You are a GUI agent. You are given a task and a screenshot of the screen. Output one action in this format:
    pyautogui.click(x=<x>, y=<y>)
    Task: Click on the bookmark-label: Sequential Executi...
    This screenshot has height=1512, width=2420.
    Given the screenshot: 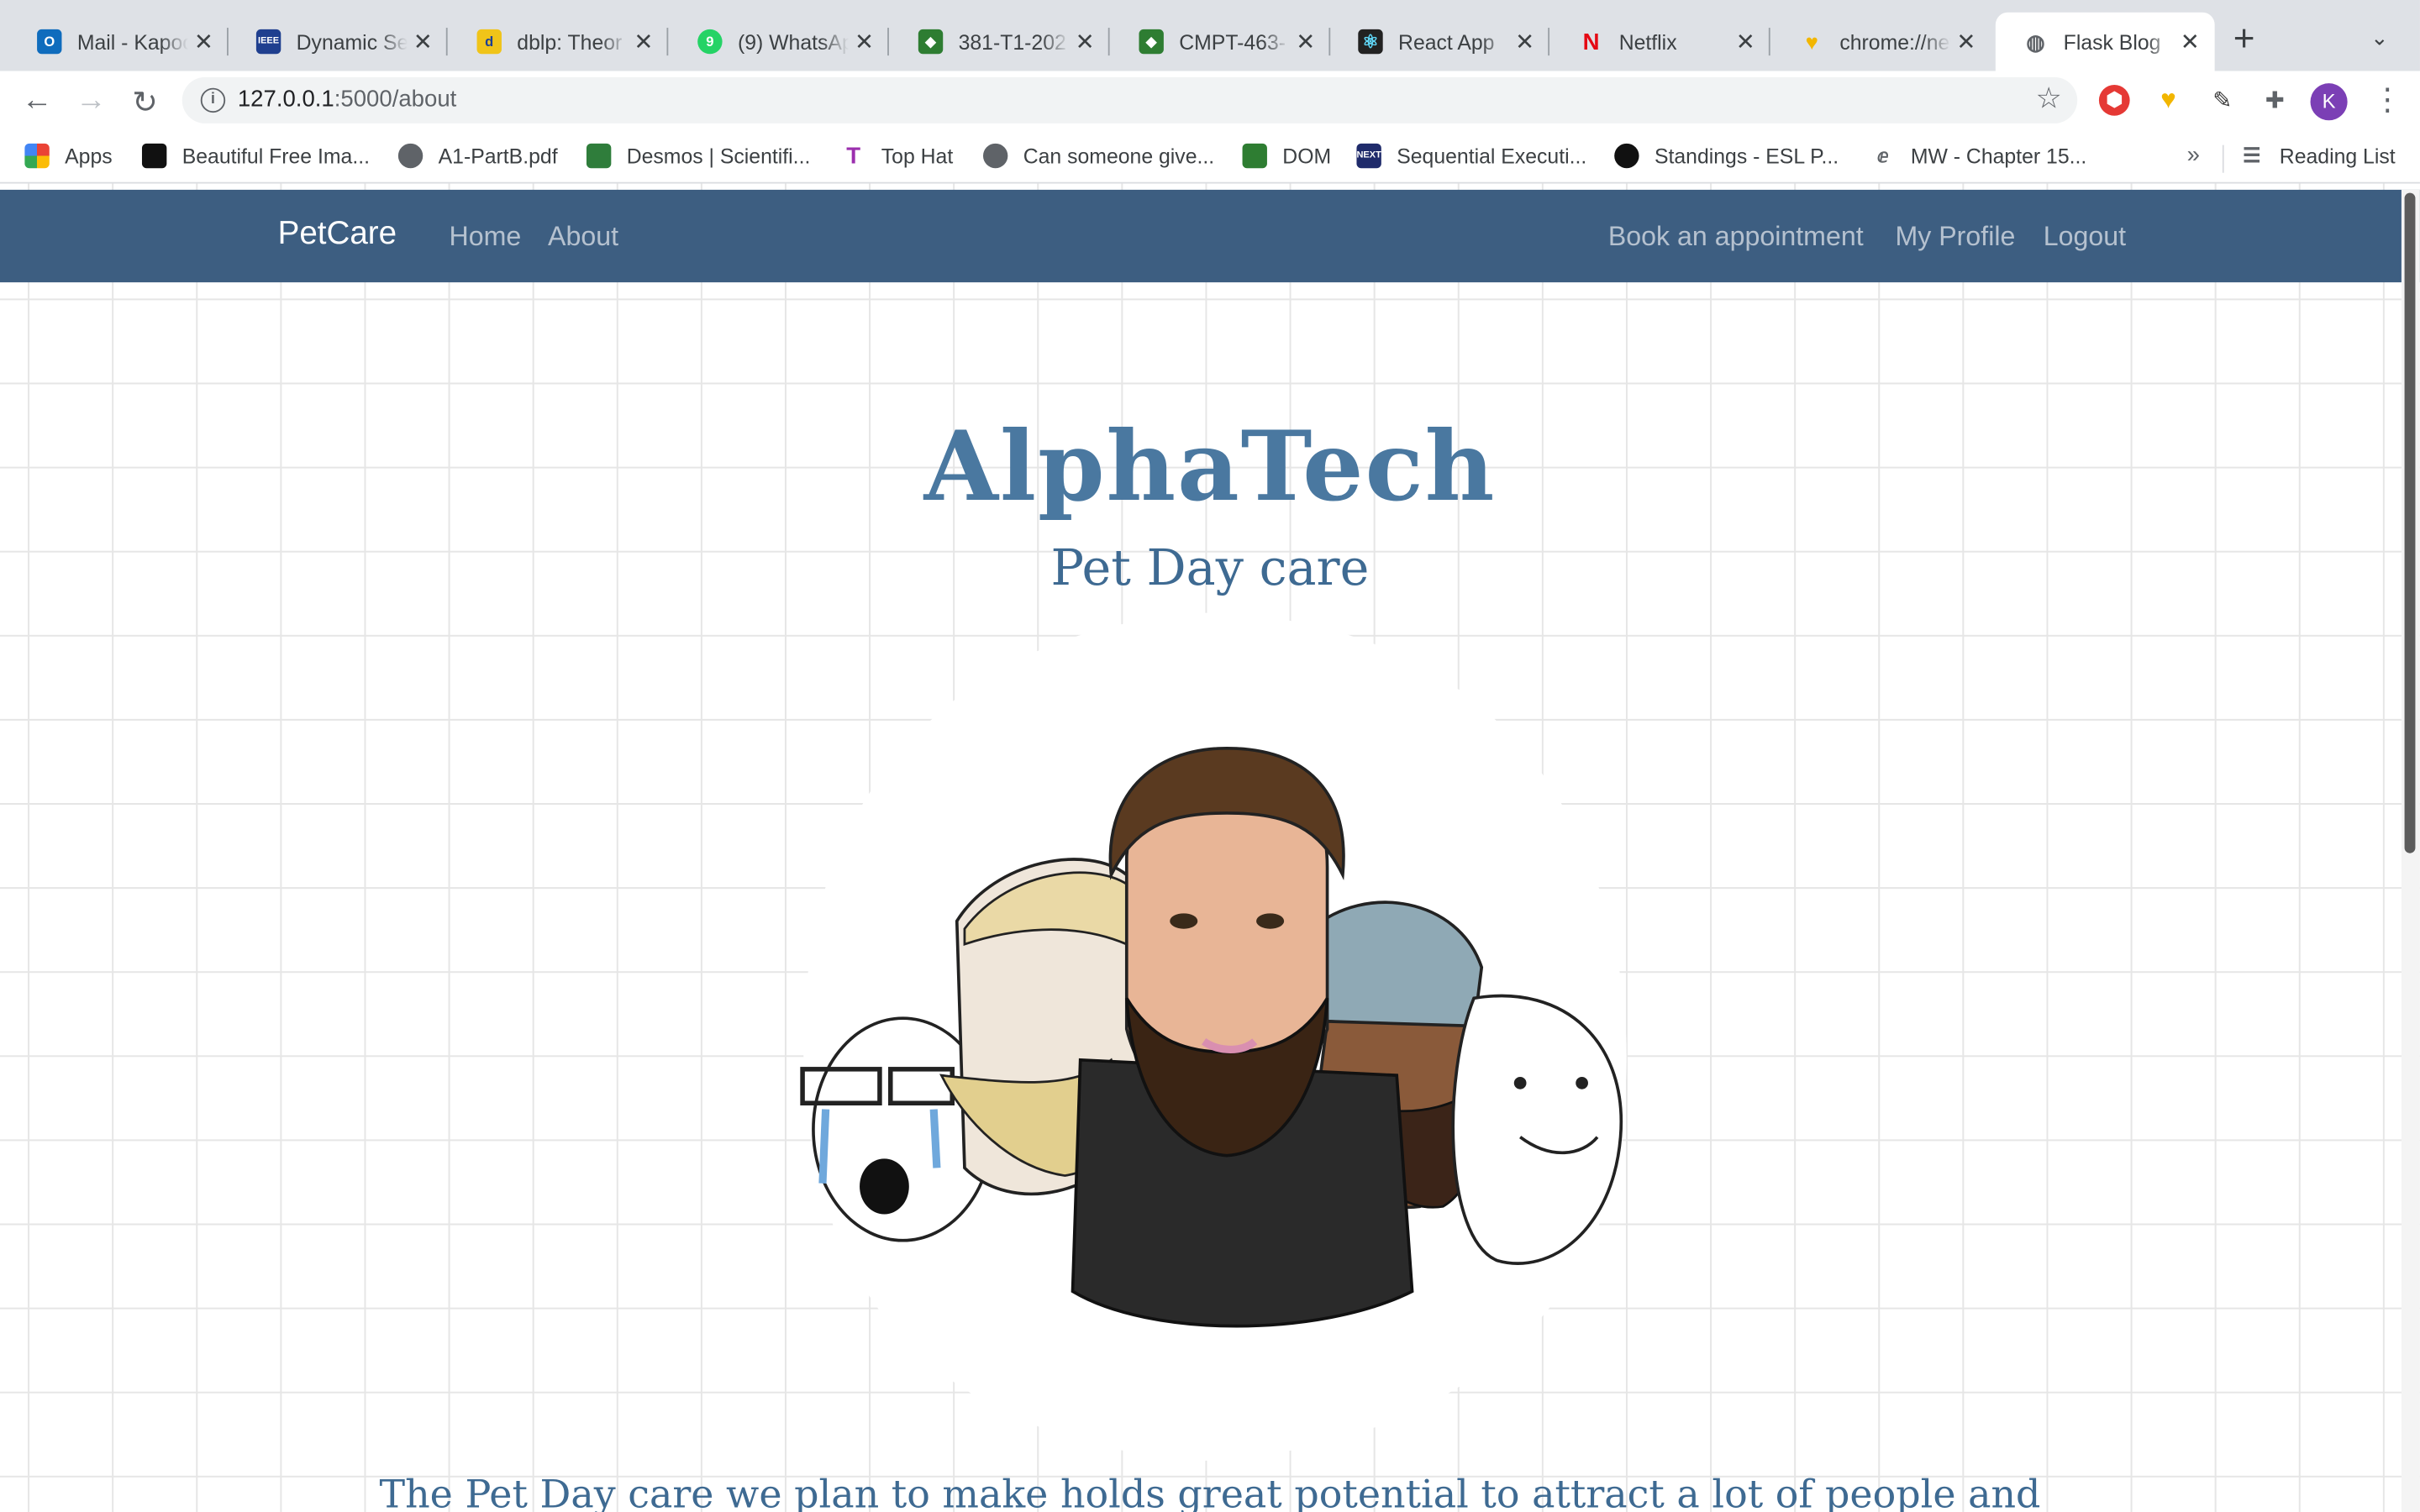 What is the action you would take?
    pyautogui.click(x=1492, y=156)
    